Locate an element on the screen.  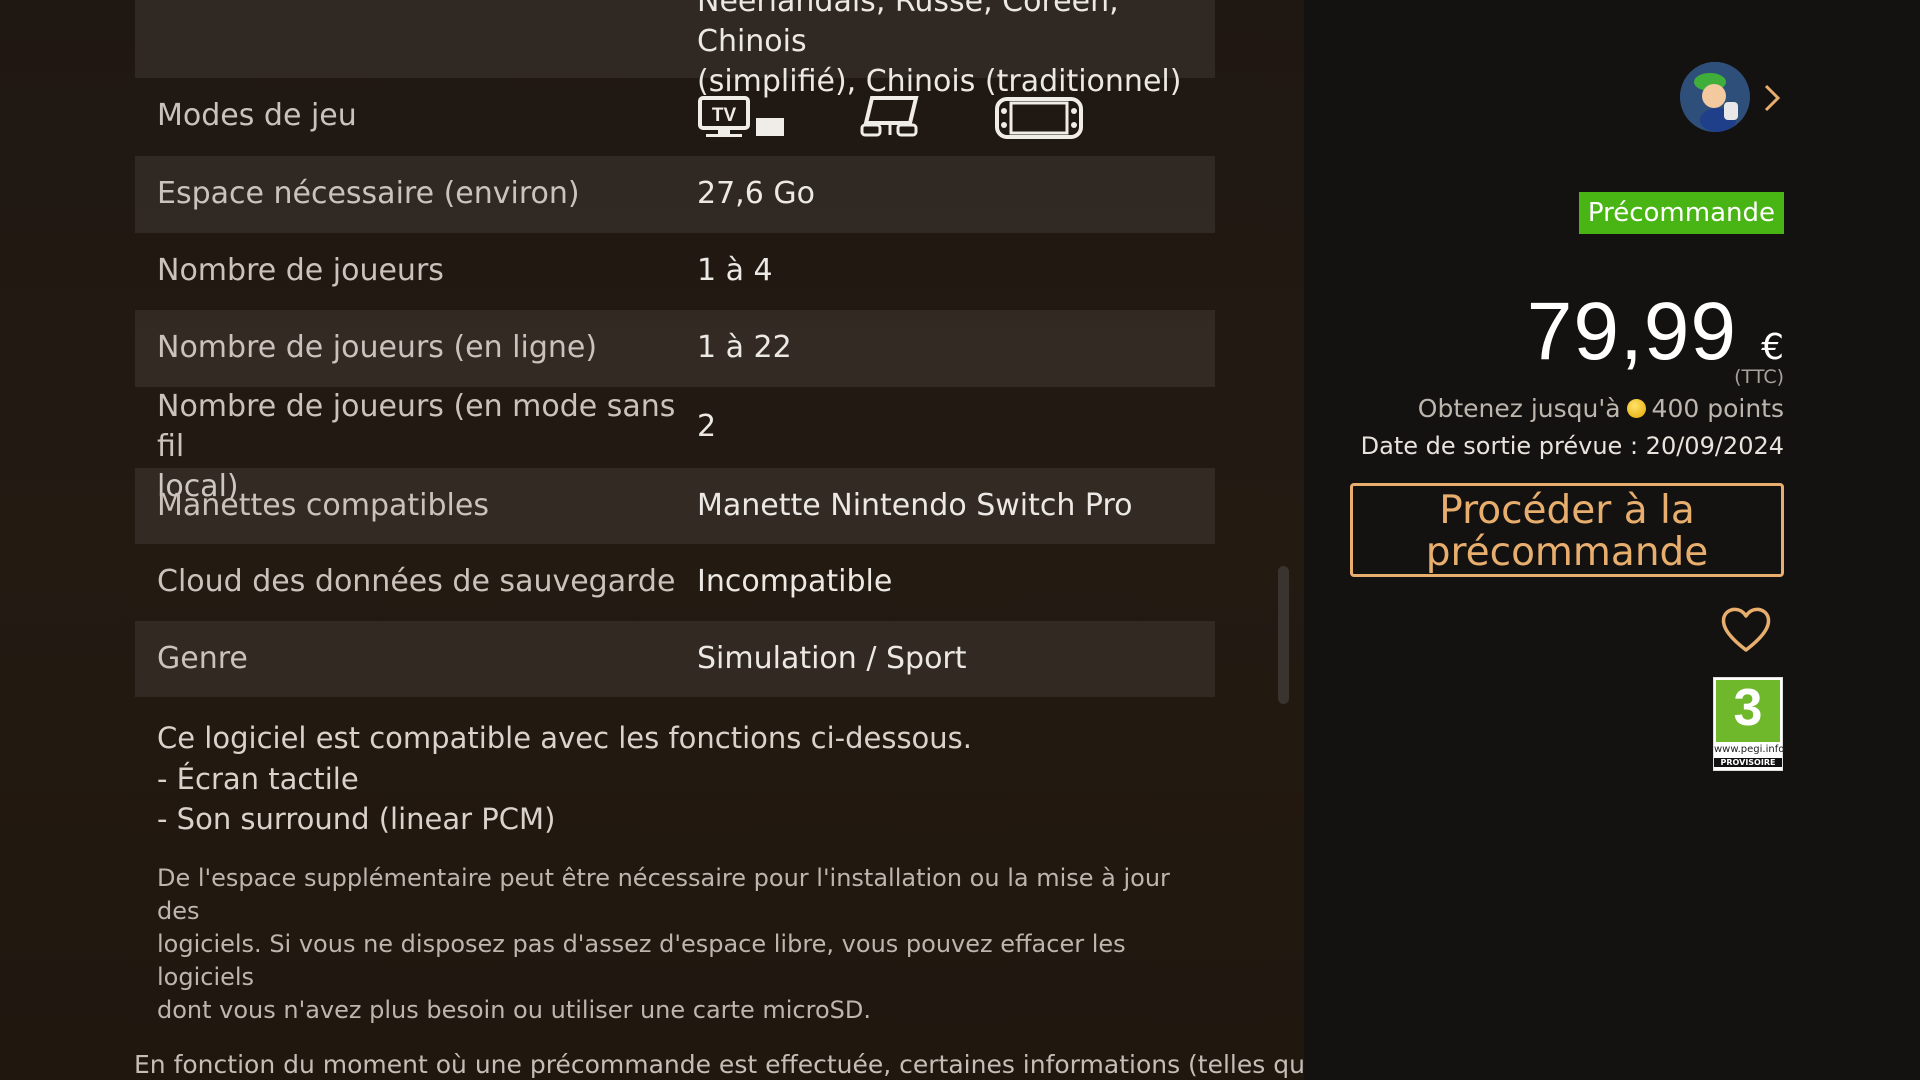
pegi-rating-number: 3 is located at coordinates (1748, 708).